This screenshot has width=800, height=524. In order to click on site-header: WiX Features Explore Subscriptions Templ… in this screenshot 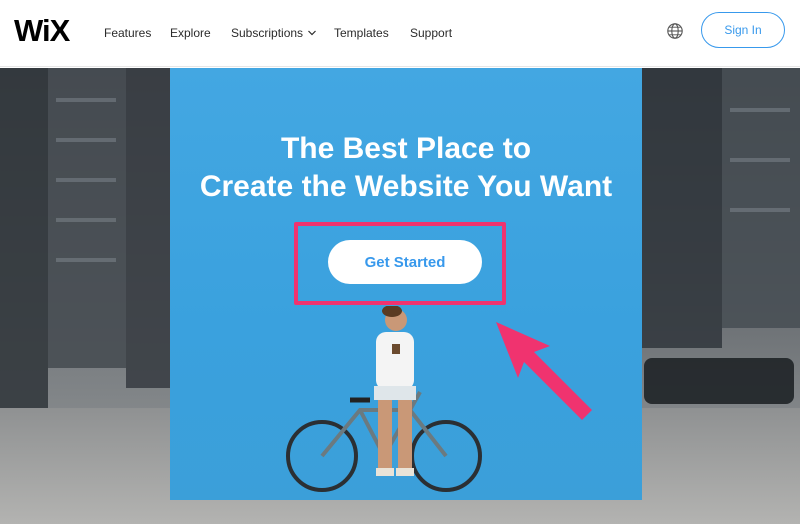, I will do `click(400, 33)`.